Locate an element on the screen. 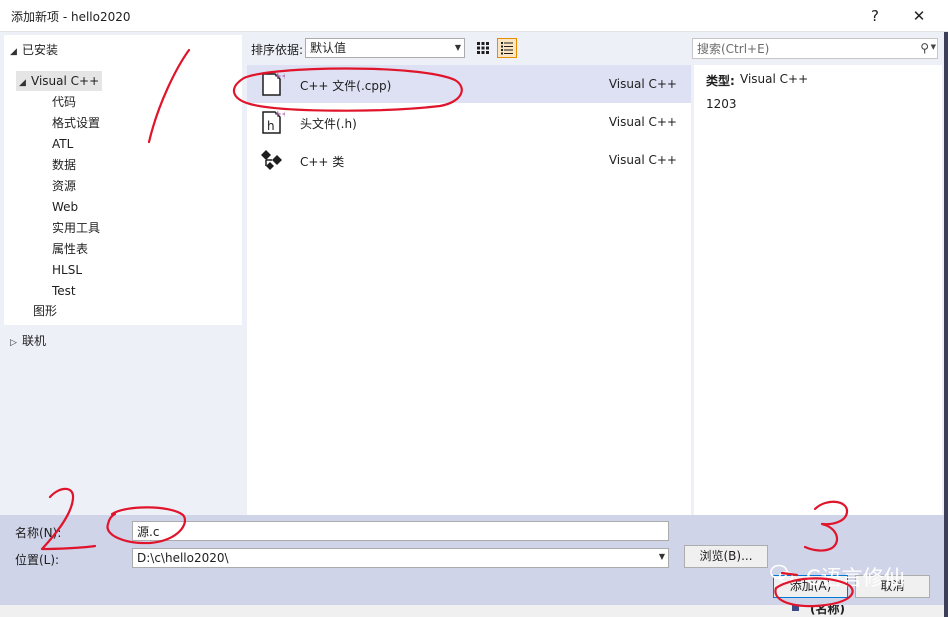 Image resolution: width=948 pixels, height=617 pixels. sort-value: 默认值 is located at coordinates (328, 48).